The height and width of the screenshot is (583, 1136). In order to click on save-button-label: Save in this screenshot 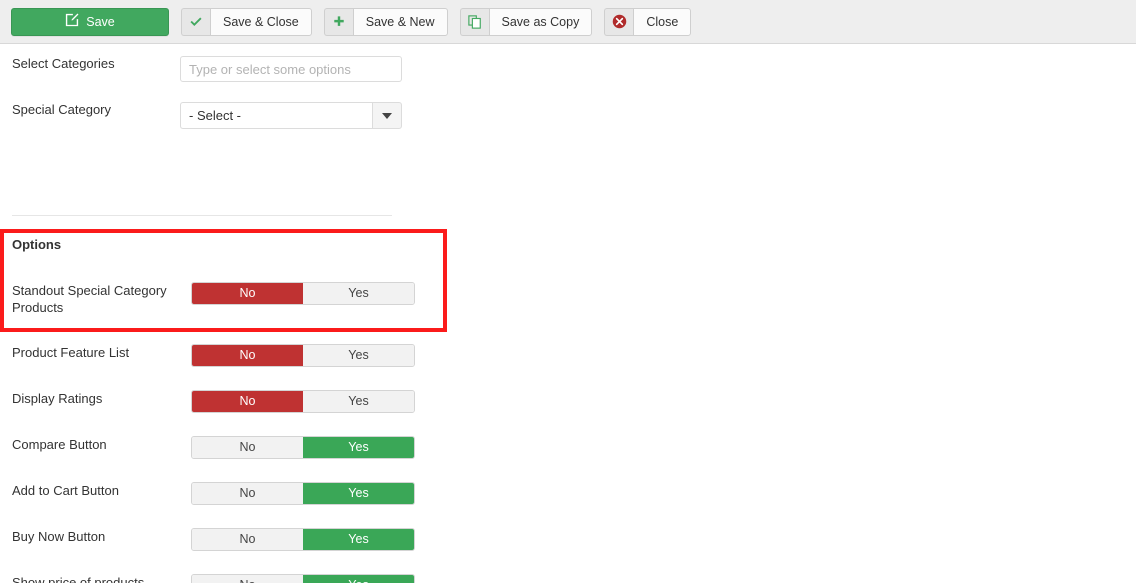, I will do `click(100, 21)`.